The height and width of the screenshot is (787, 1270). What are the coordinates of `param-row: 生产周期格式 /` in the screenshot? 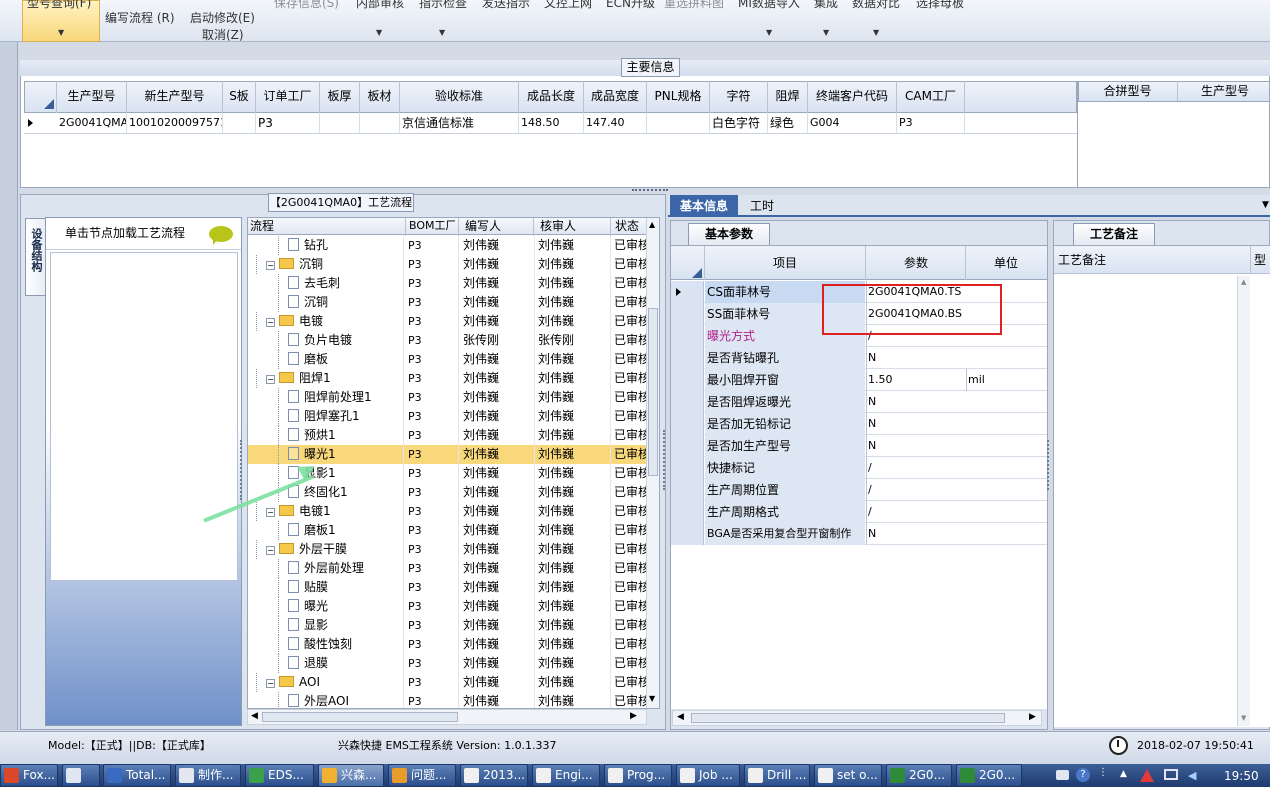 It's located at (859, 512).